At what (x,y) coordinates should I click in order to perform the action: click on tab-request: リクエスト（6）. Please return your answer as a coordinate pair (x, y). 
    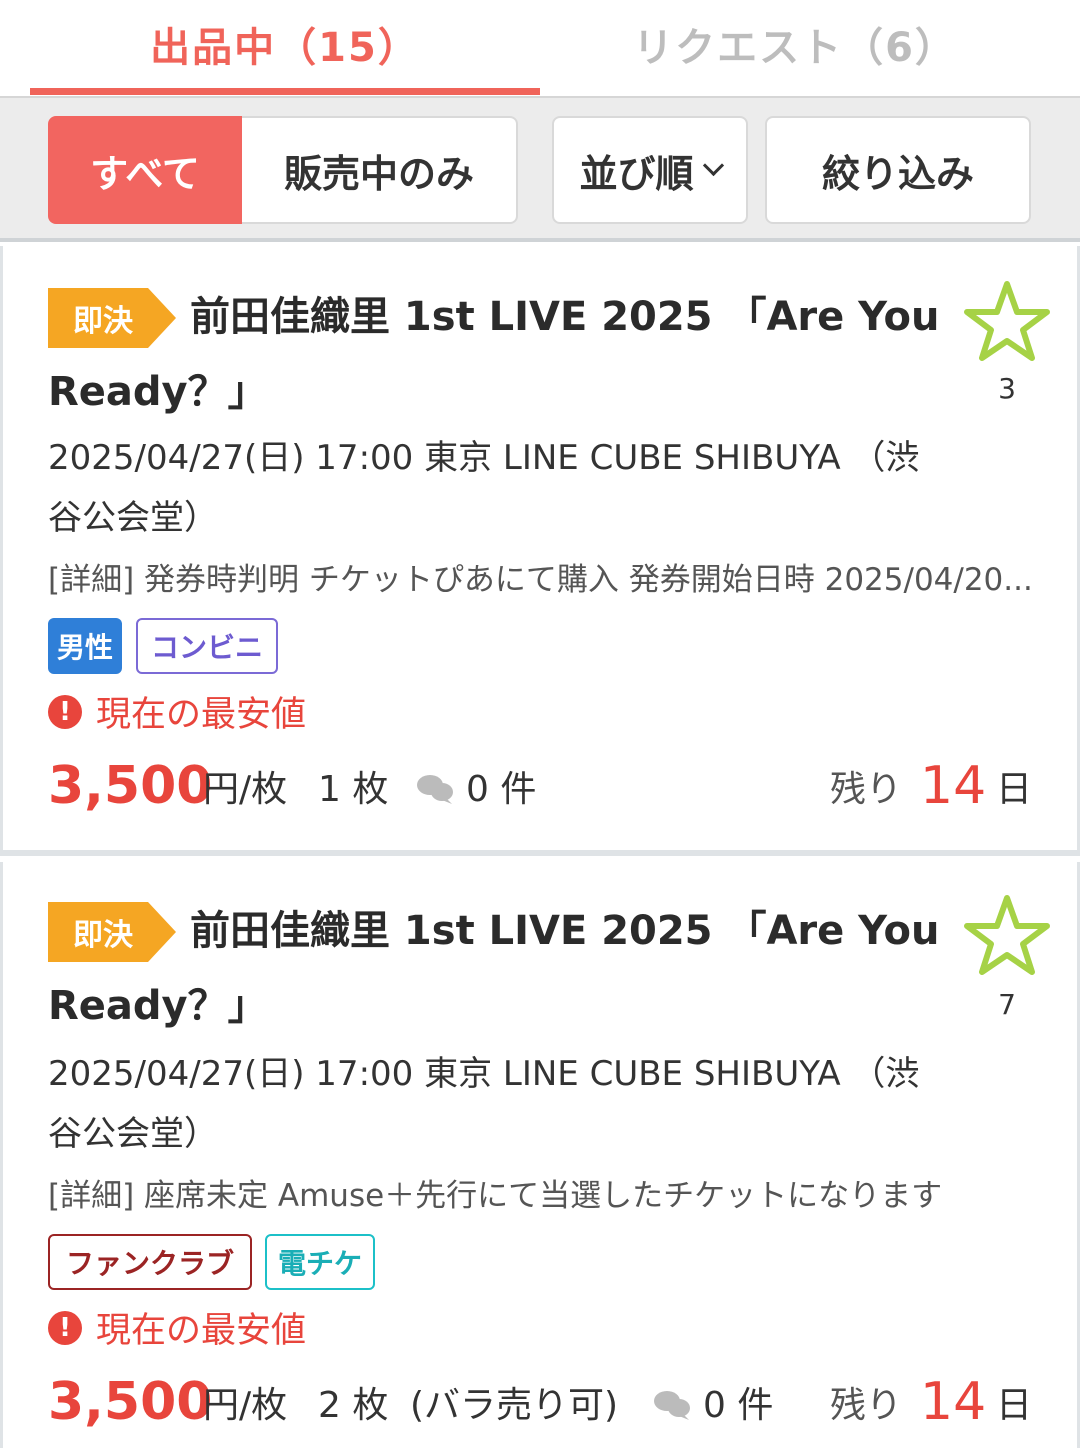
    Looking at the image, I should click on (795, 44).